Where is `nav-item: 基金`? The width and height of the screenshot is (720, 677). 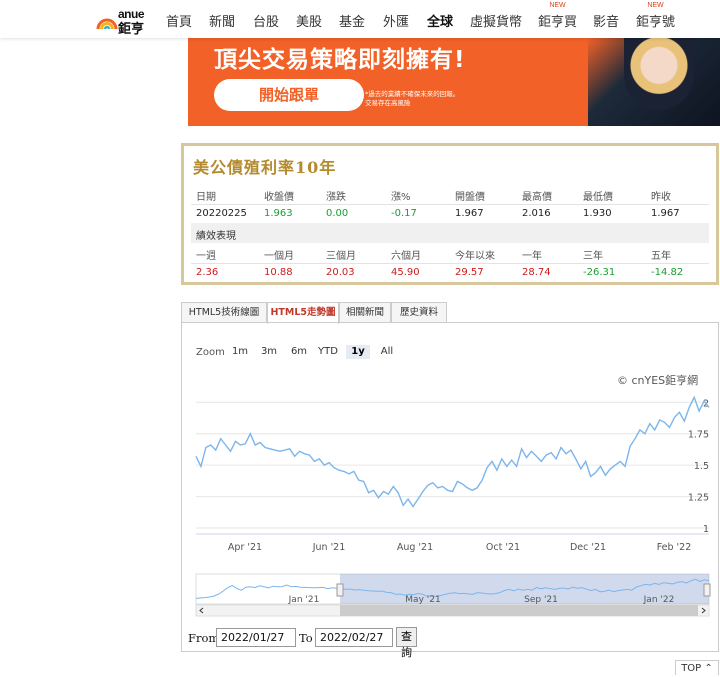
nav-item: 基金 is located at coordinates (352, 20).